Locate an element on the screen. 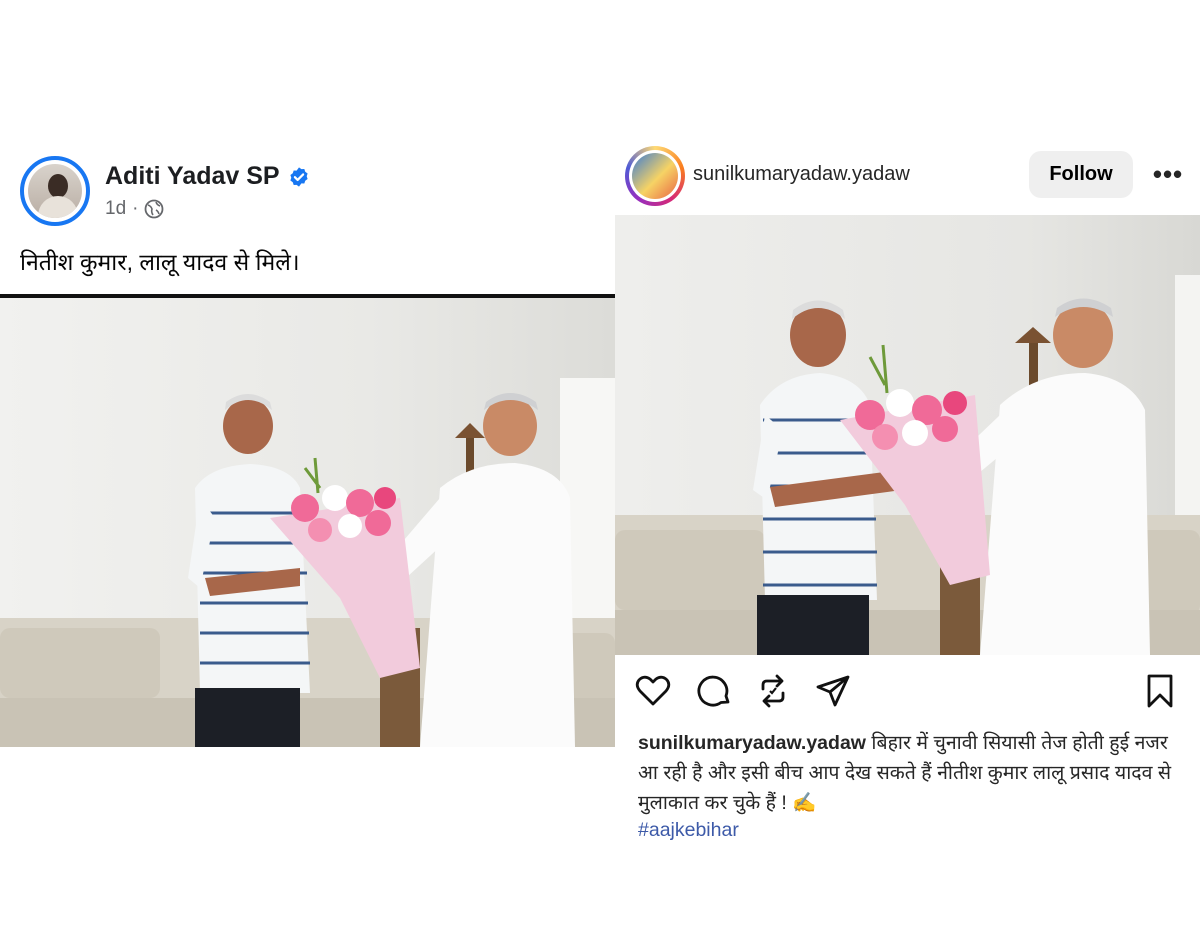 This screenshot has width=1200, height=950. user-avatar is located at coordinates (655, 176).